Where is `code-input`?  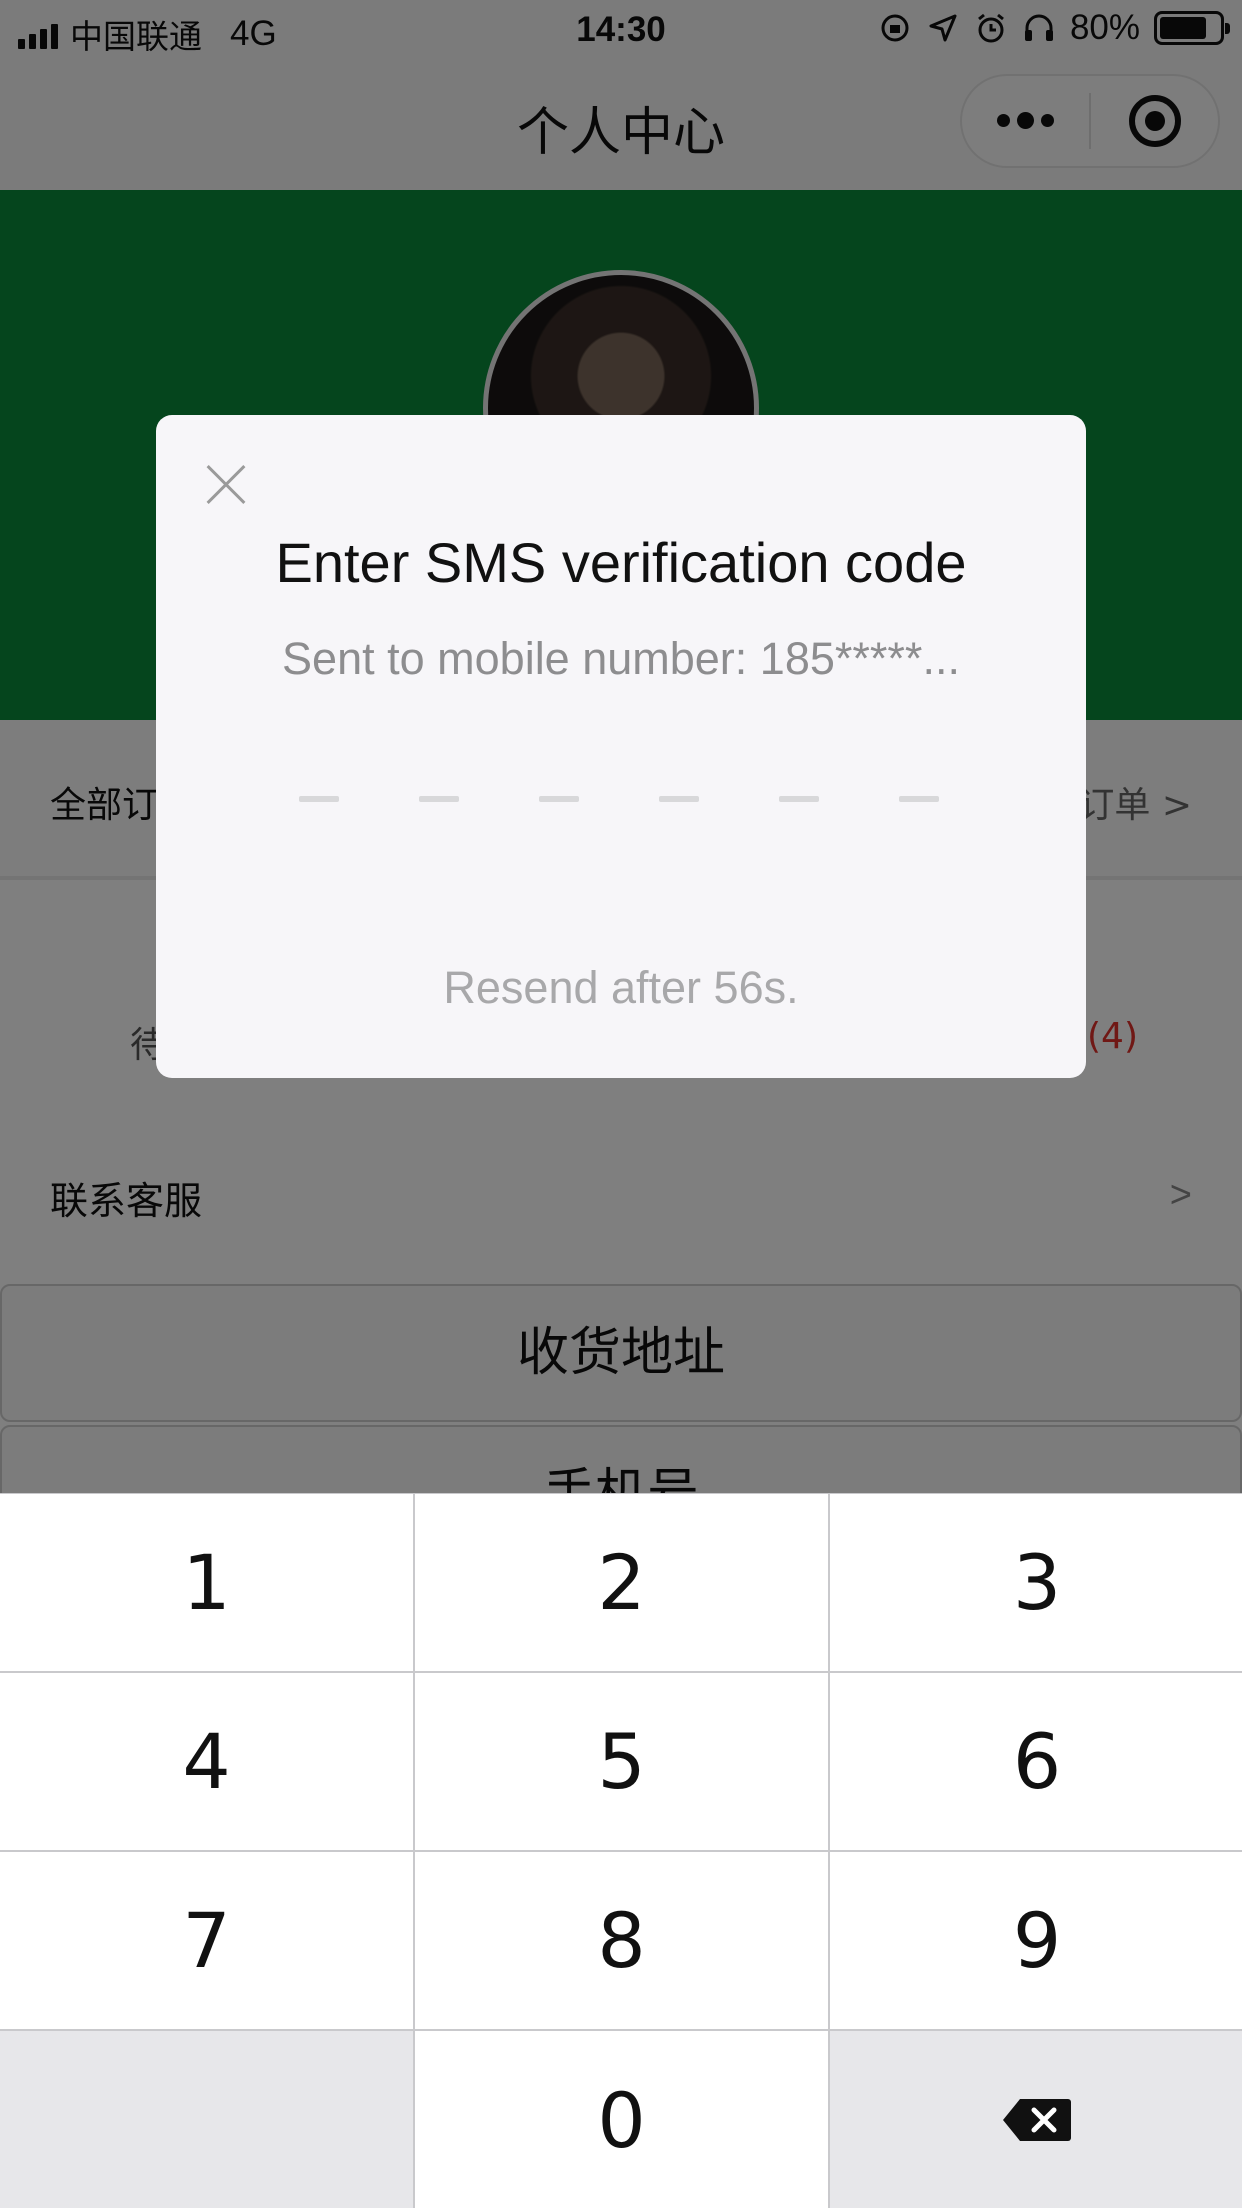
code-input is located at coordinates (619, 799).